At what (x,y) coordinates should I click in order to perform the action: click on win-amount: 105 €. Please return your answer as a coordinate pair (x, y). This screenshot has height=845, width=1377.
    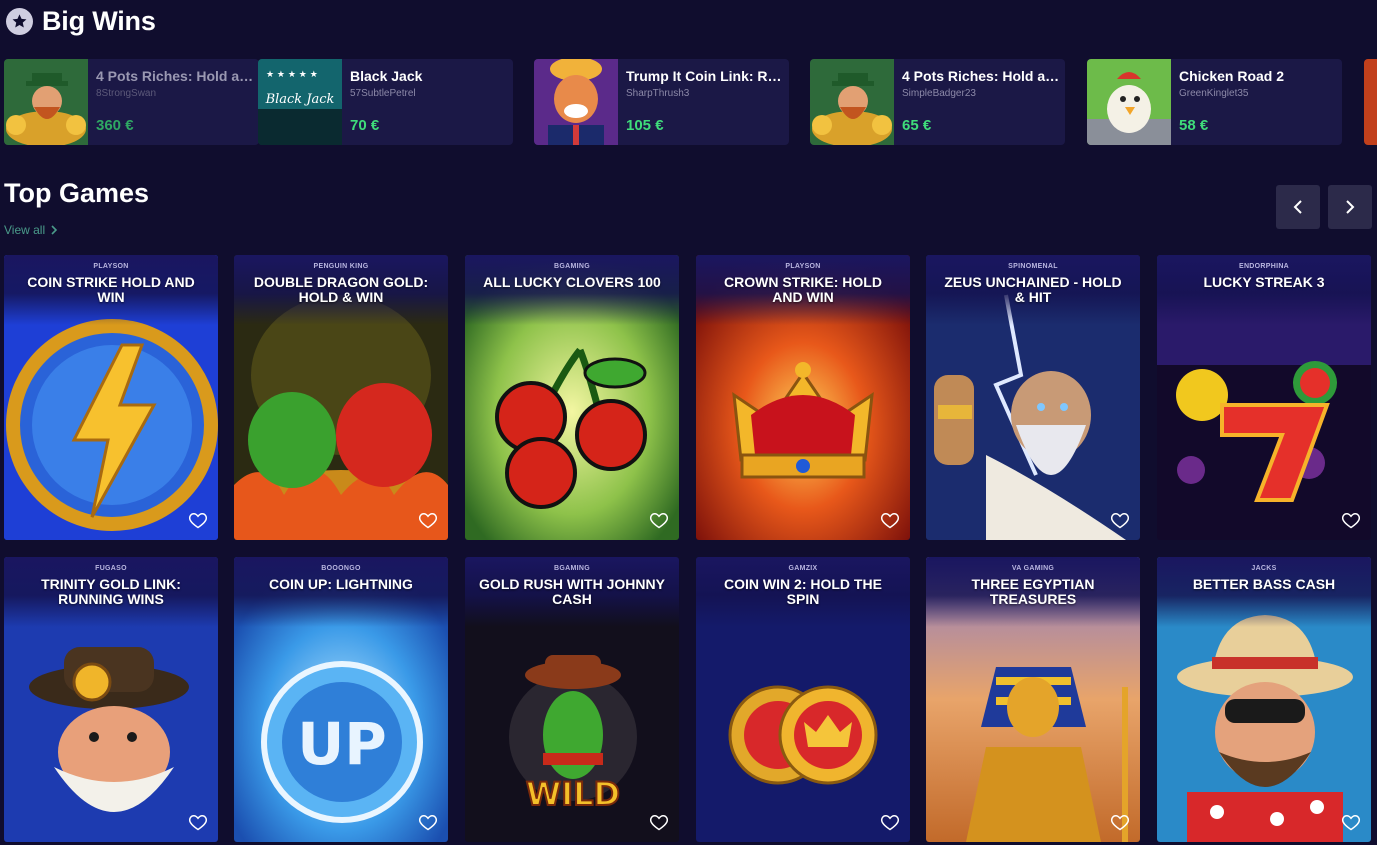
    Looking at the image, I should click on (645, 125).